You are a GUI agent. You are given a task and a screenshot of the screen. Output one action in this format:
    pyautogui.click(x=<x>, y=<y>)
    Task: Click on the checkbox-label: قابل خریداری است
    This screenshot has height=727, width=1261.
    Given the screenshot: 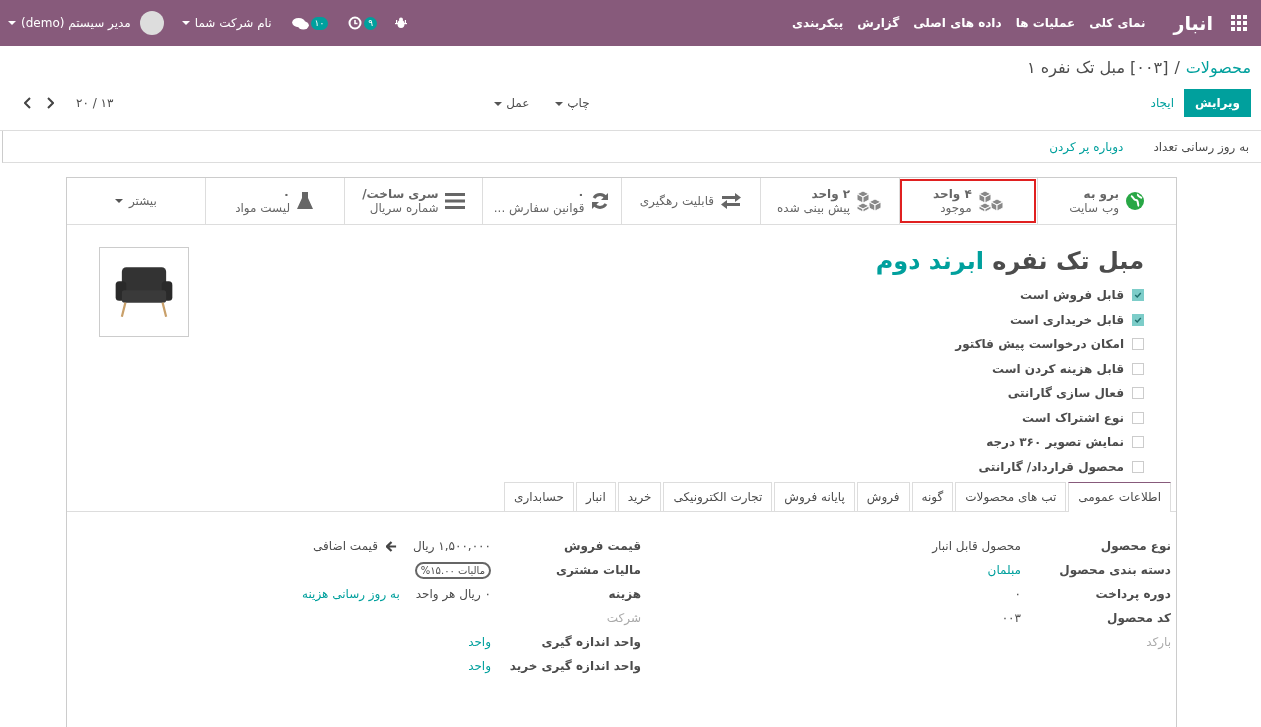 What is the action you would take?
    pyautogui.click(x=1066, y=319)
    